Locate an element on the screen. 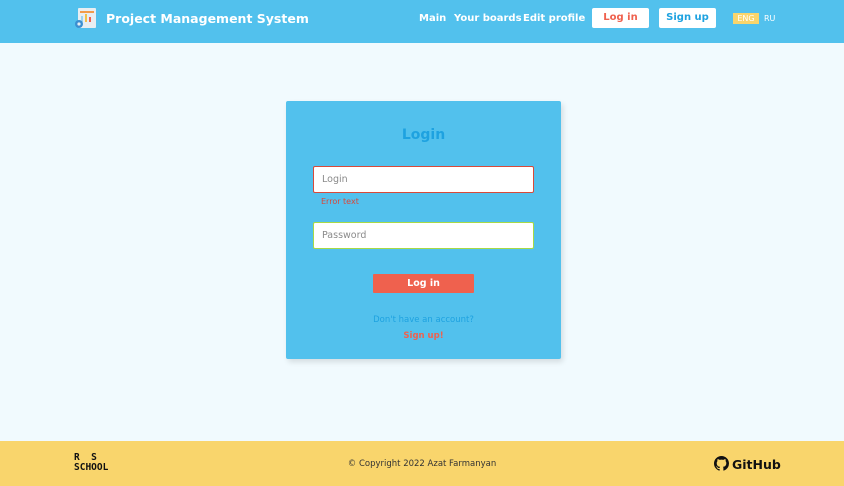 Image resolution: width=844 pixels, height=486 pixels. nav-your-boards: Your boards is located at coordinates (488, 19).